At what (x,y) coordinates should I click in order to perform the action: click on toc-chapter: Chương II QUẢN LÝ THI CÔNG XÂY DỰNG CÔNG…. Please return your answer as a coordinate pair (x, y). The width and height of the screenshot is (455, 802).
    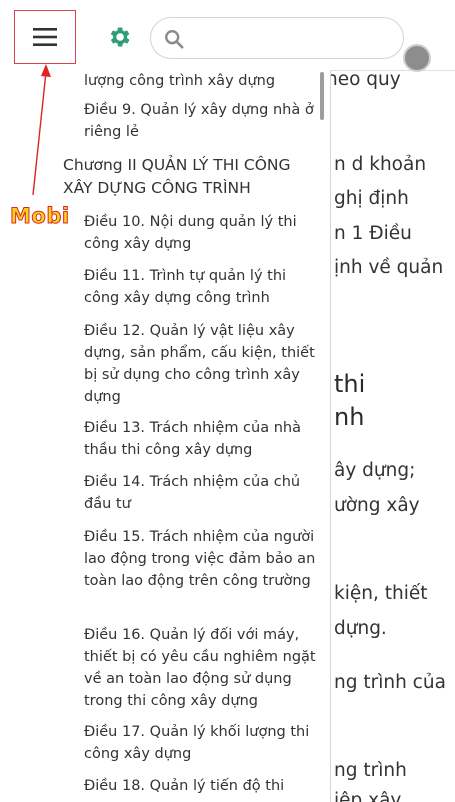
    Looking at the image, I should click on (188, 177).